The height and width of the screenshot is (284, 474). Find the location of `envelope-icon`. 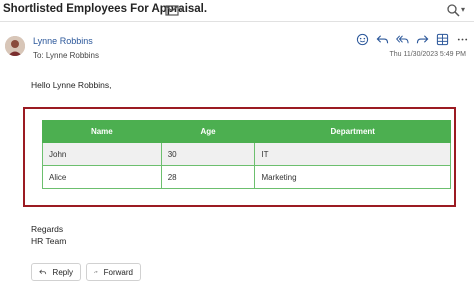

envelope-icon is located at coordinates (172, 10).